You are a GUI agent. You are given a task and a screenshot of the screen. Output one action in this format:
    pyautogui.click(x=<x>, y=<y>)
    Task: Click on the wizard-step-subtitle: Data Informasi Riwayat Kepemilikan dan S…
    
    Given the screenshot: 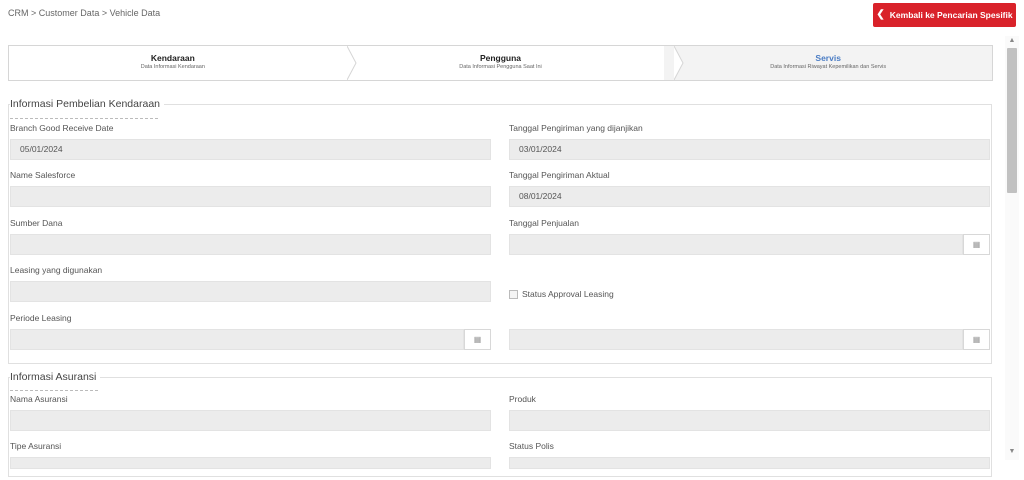 What is the action you would take?
    pyautogui.click(x=828, y=67)
    